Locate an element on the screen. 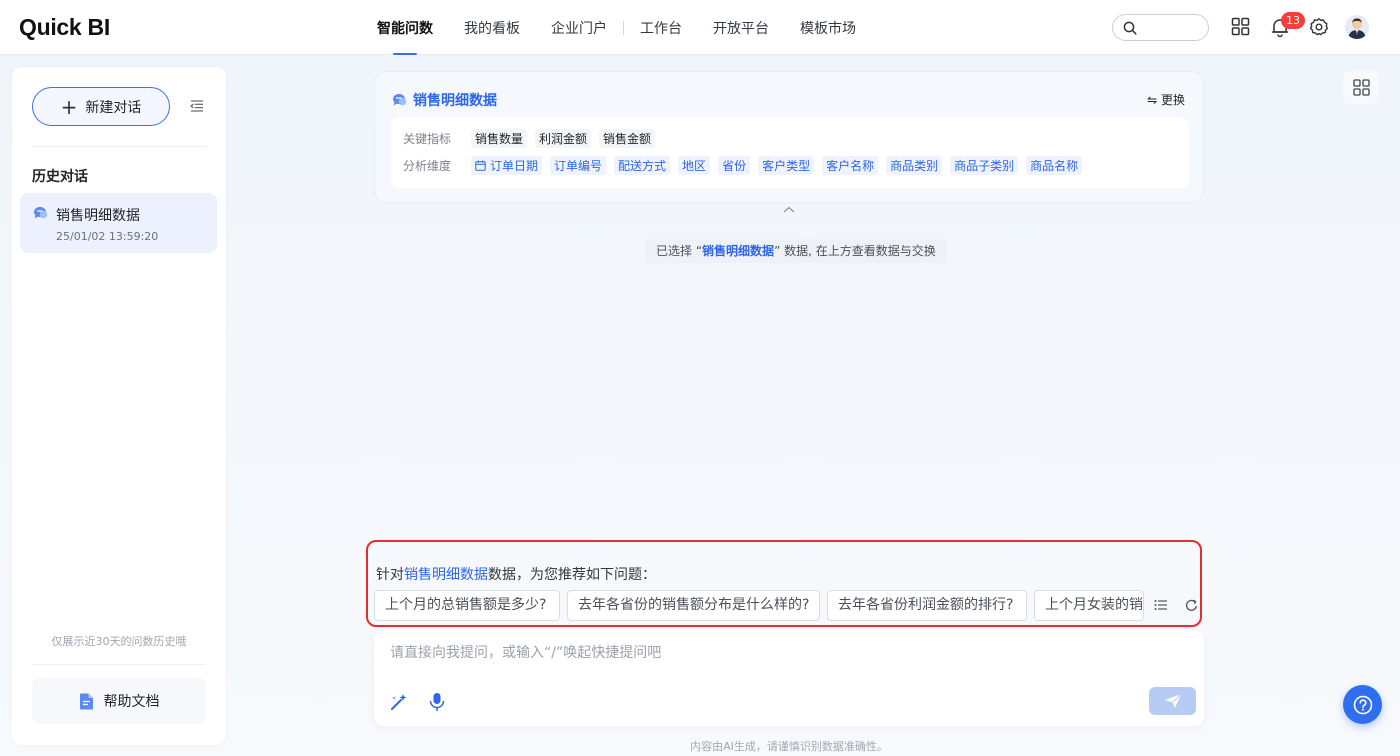 The image size is (1400, 756). layout-grid-button is located at coordinates (1361, 87).